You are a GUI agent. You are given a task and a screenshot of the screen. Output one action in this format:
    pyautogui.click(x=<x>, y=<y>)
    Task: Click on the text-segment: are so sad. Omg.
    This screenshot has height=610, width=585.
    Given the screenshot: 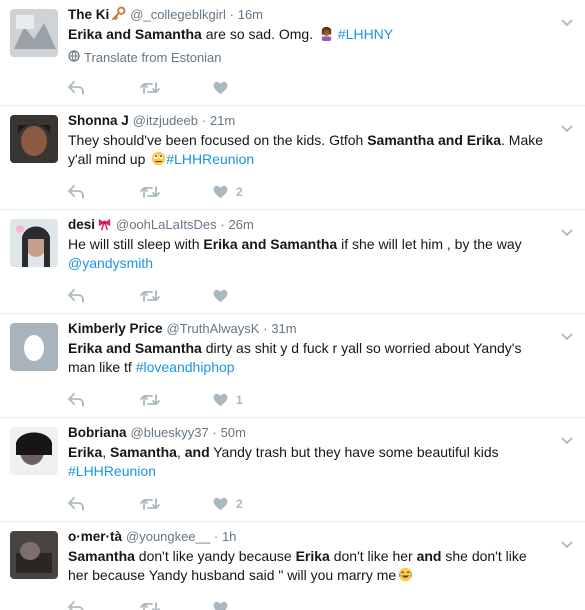 What is the action you would take?
    pyautogui.click(x=259, y=34)
    